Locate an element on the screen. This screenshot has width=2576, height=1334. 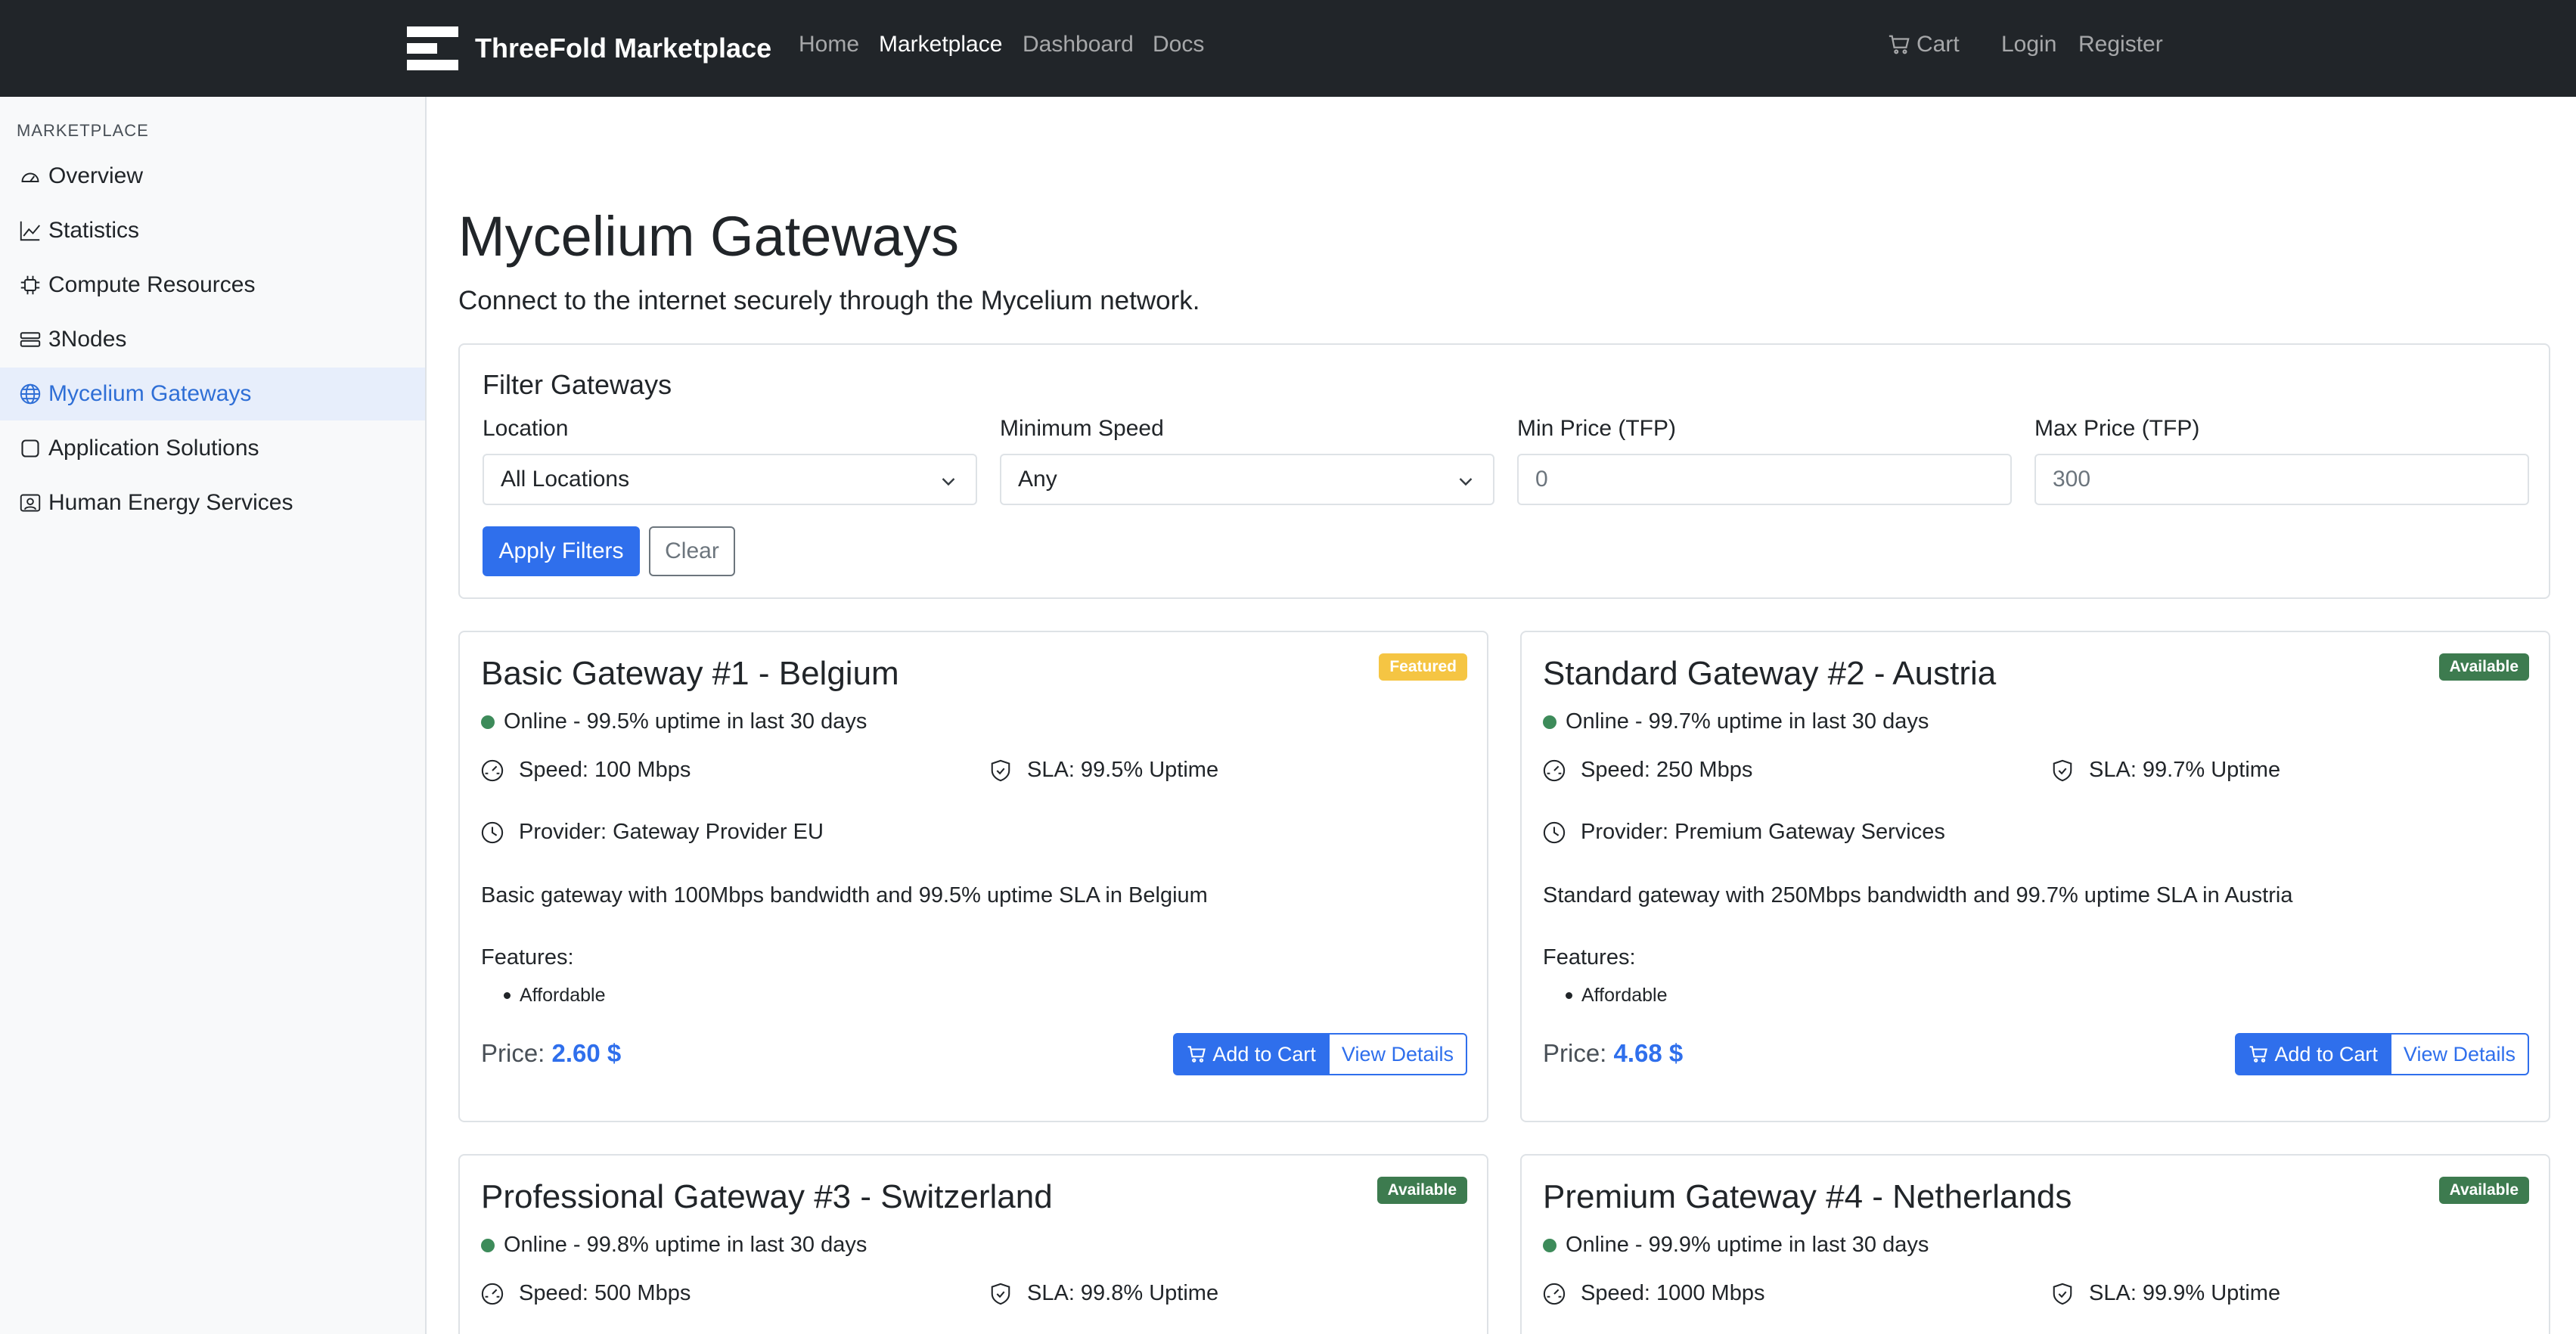
sidebar-item-human-energy-services: Human Energy Services is located at coordinates (212, 502).